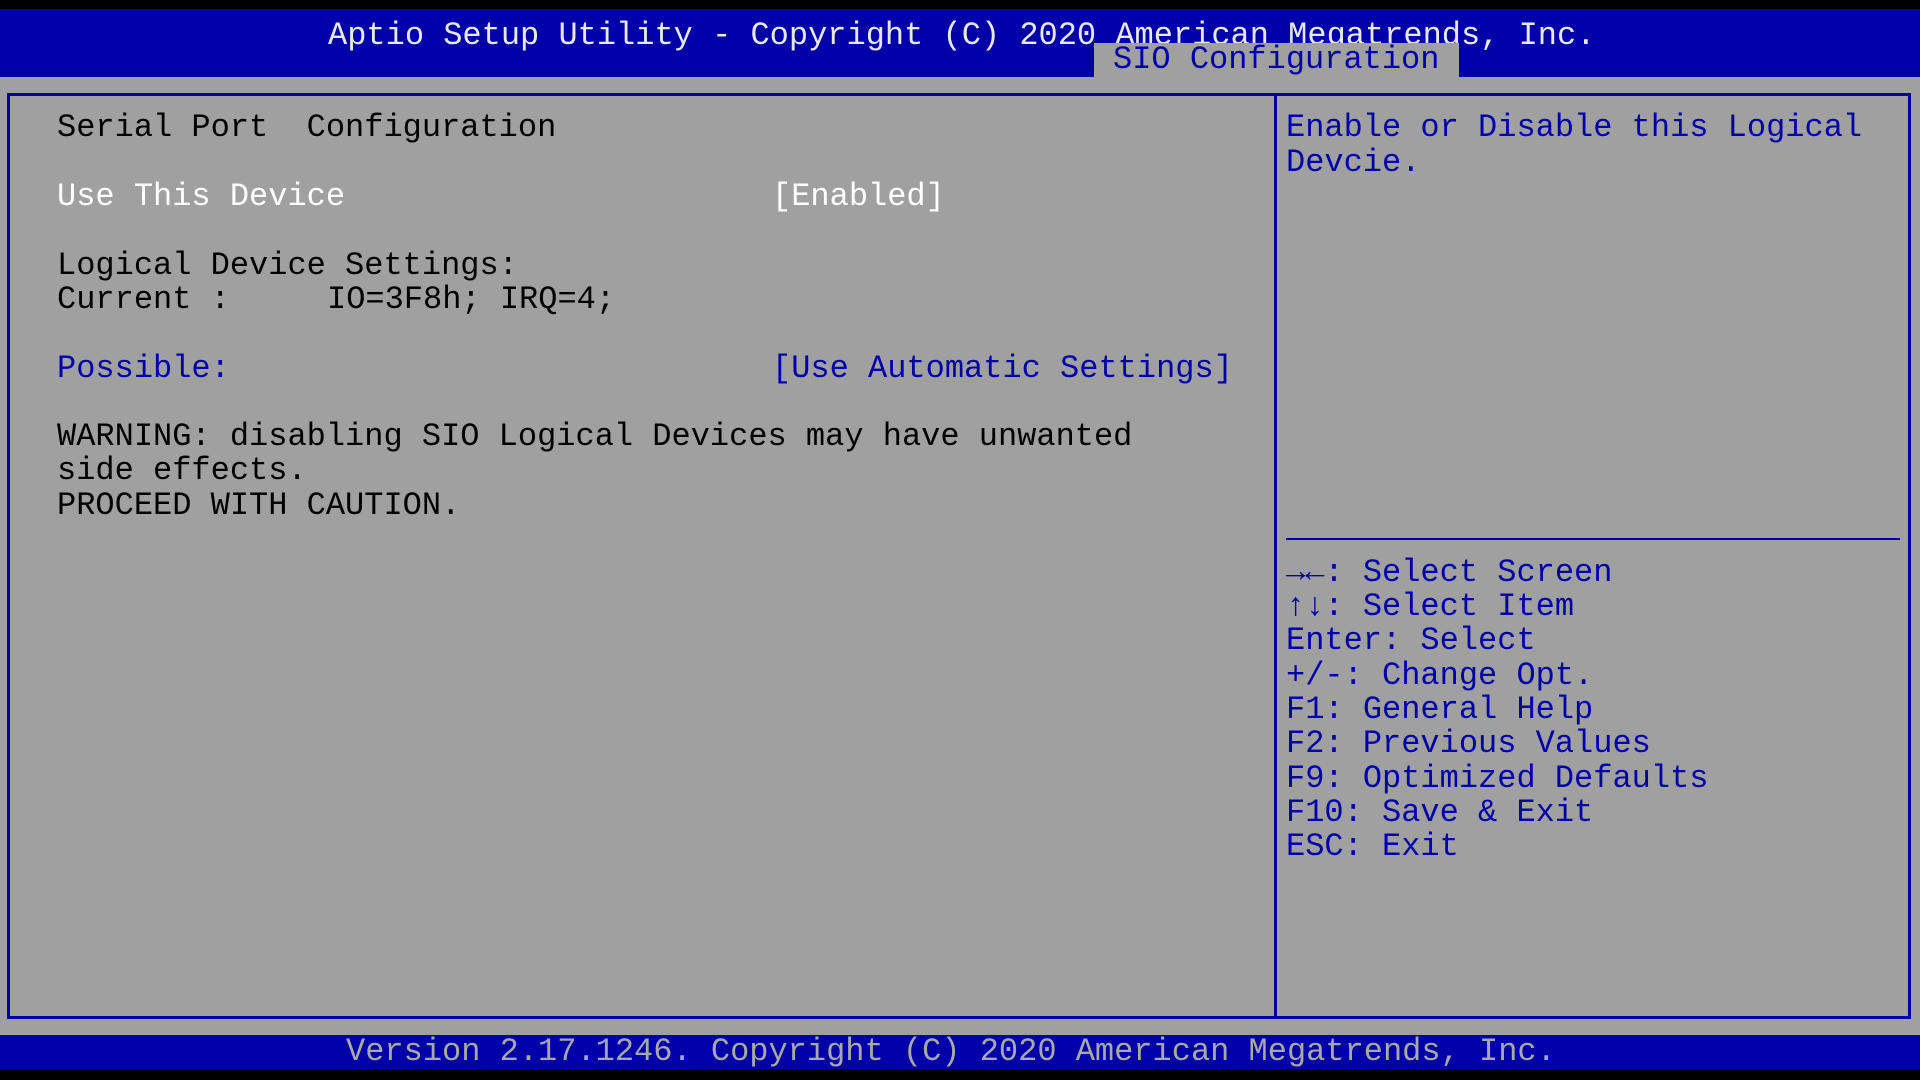  Describe the element at coordinates (1411, 640) in the screenshot. I see `key-help-enter: Enter: Select` at that location.